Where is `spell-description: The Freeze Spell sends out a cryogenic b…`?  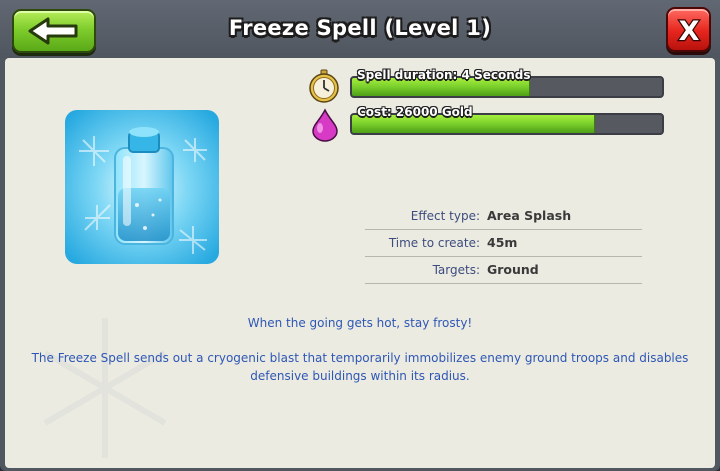
spell-description: The Freeze Spell sends out a cryogenic b… is located at coordinates (360, 367).